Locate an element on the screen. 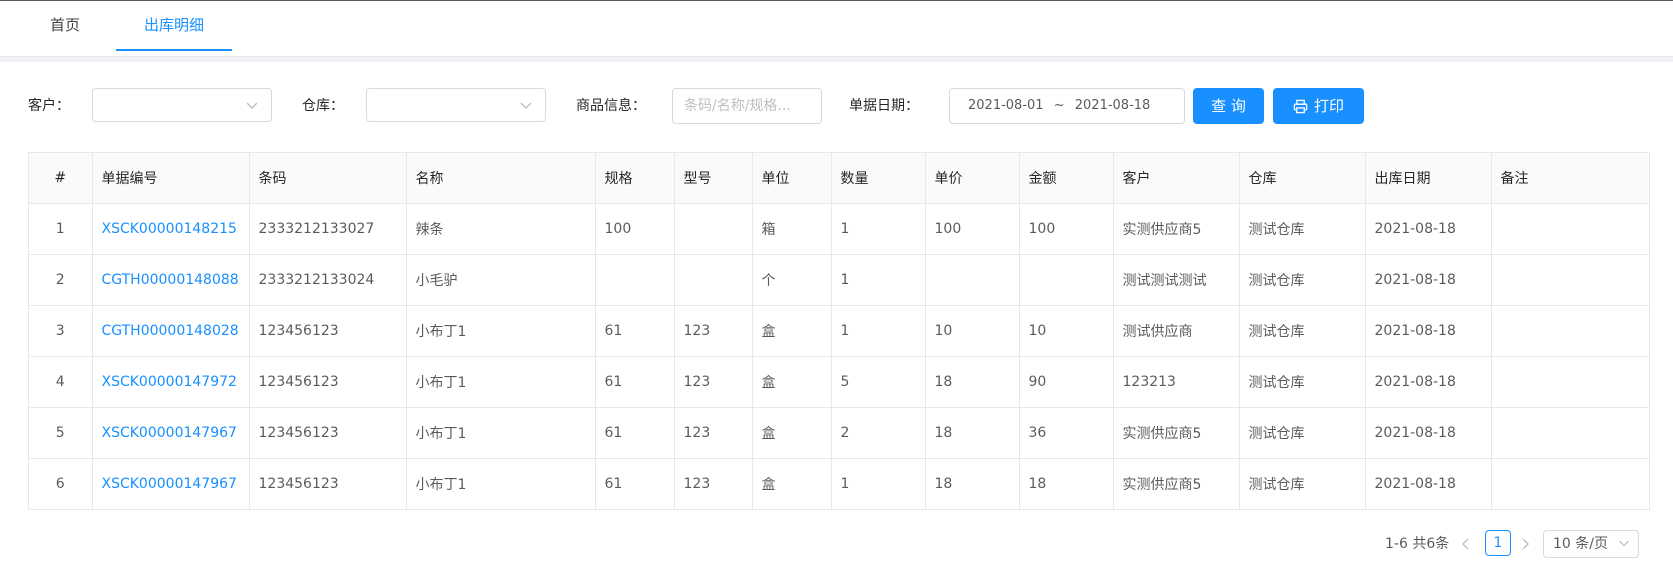 The width and height of the screenshot is (1673, 588). chevron-right-icon is located at coordinates (1525, 544).